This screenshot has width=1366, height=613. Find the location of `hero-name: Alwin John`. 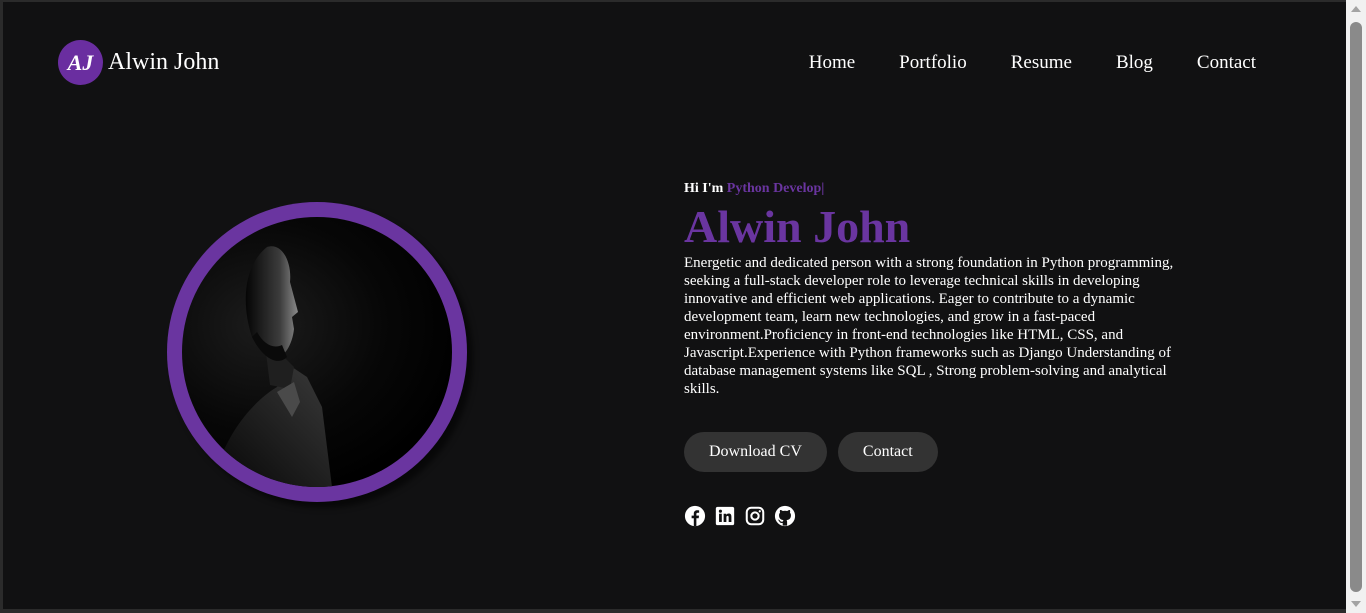

hero-name: Alwin John is located at coordinates (797, 226).